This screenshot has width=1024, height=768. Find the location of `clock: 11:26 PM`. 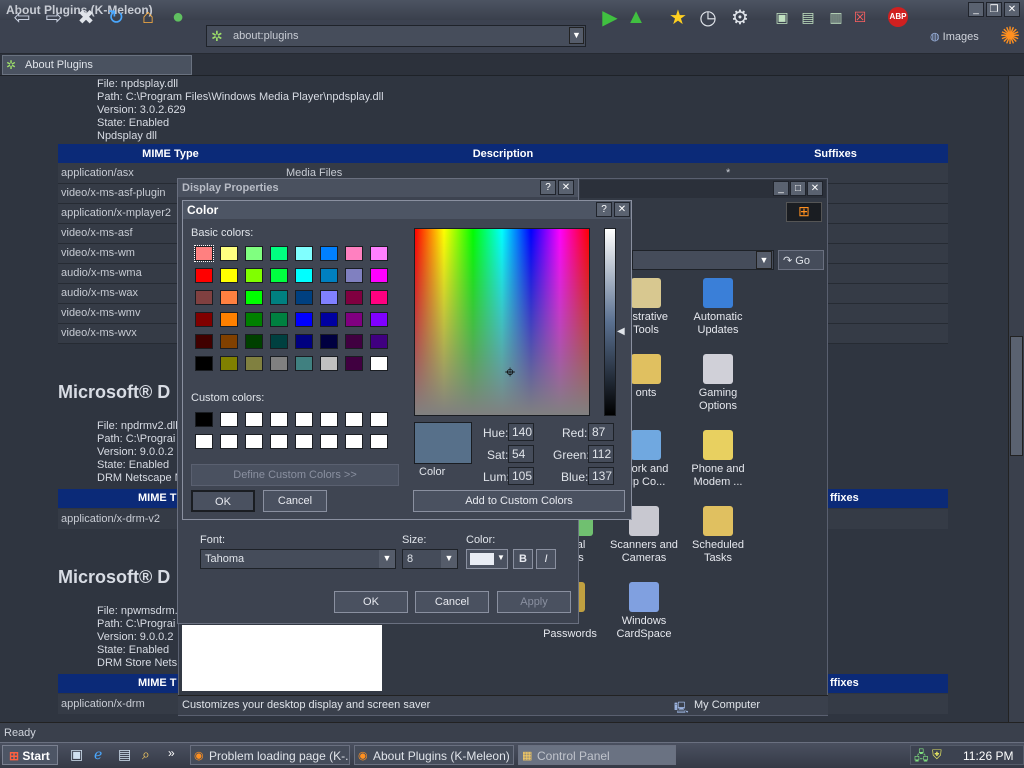

clock: 11:26 PM is located at coordinates (988, 756).